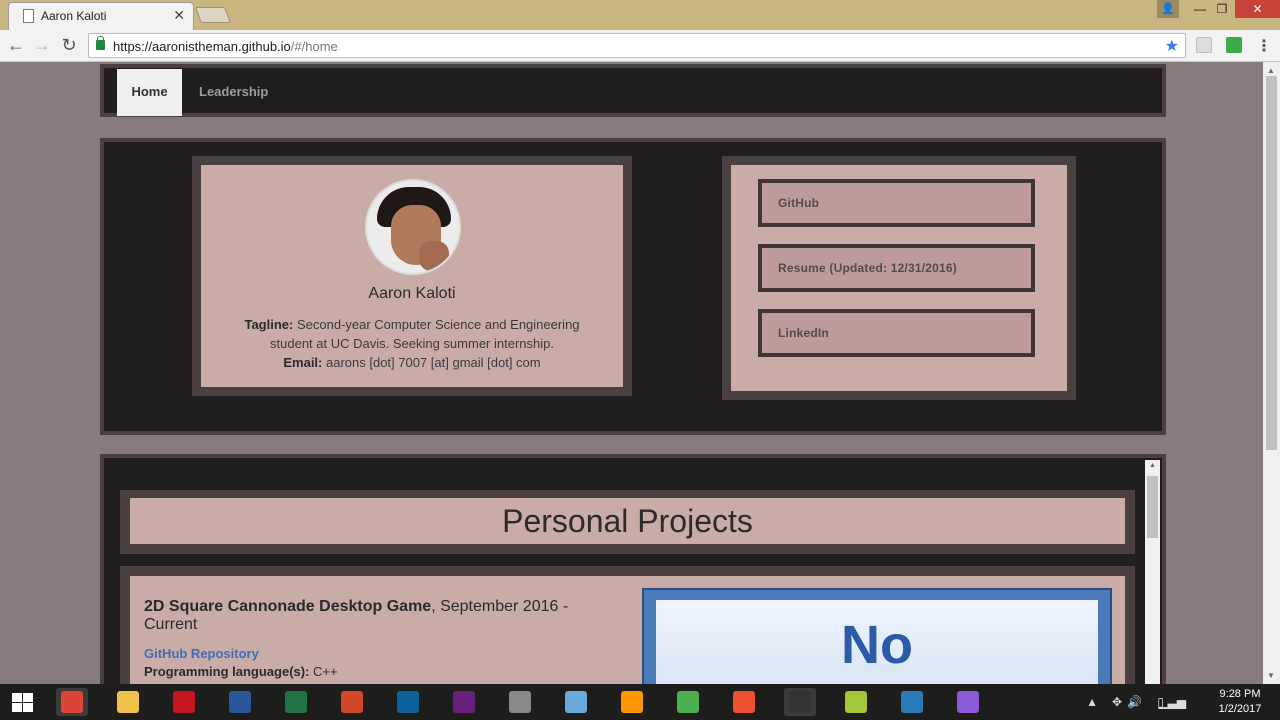 This screenshot has width=1280, height=720. What do you see at coordinates (633, 90) in the screenshot?
I see `site-nav: Home Leadership` at bounding box center [633, 90].